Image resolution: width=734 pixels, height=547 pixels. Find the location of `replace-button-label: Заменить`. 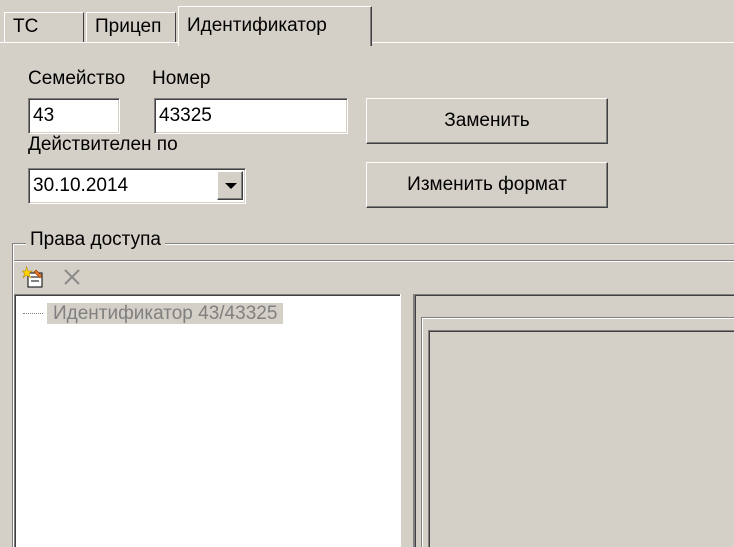

replace-button-label: Заменить is located at coordinates (487, 120).